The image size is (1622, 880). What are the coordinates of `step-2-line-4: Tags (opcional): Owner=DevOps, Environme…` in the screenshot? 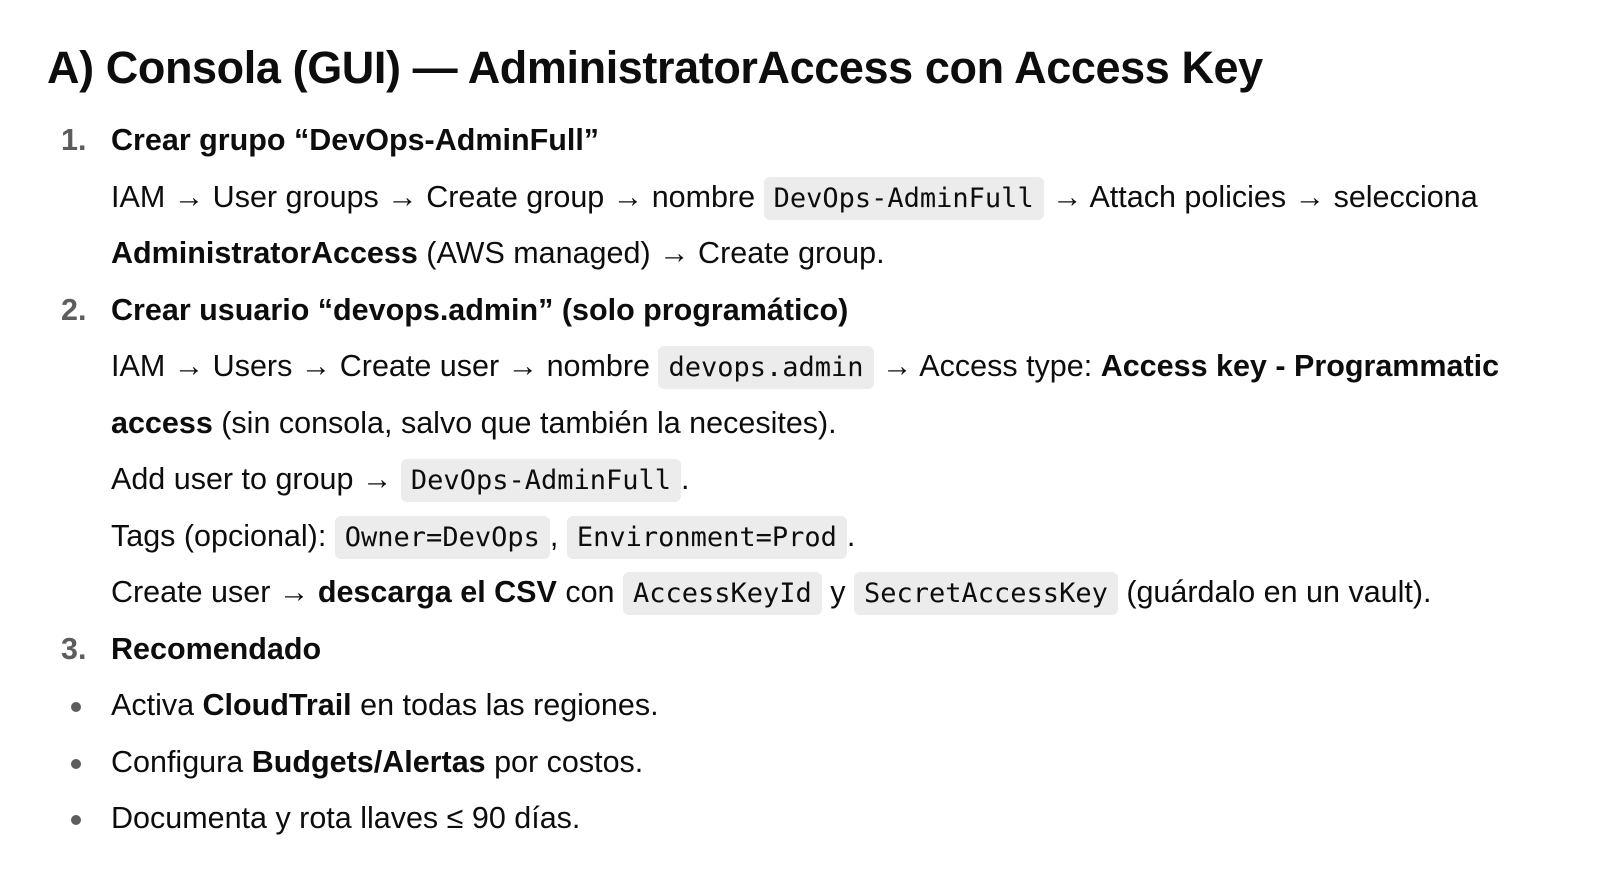 It's located at (834, 536).